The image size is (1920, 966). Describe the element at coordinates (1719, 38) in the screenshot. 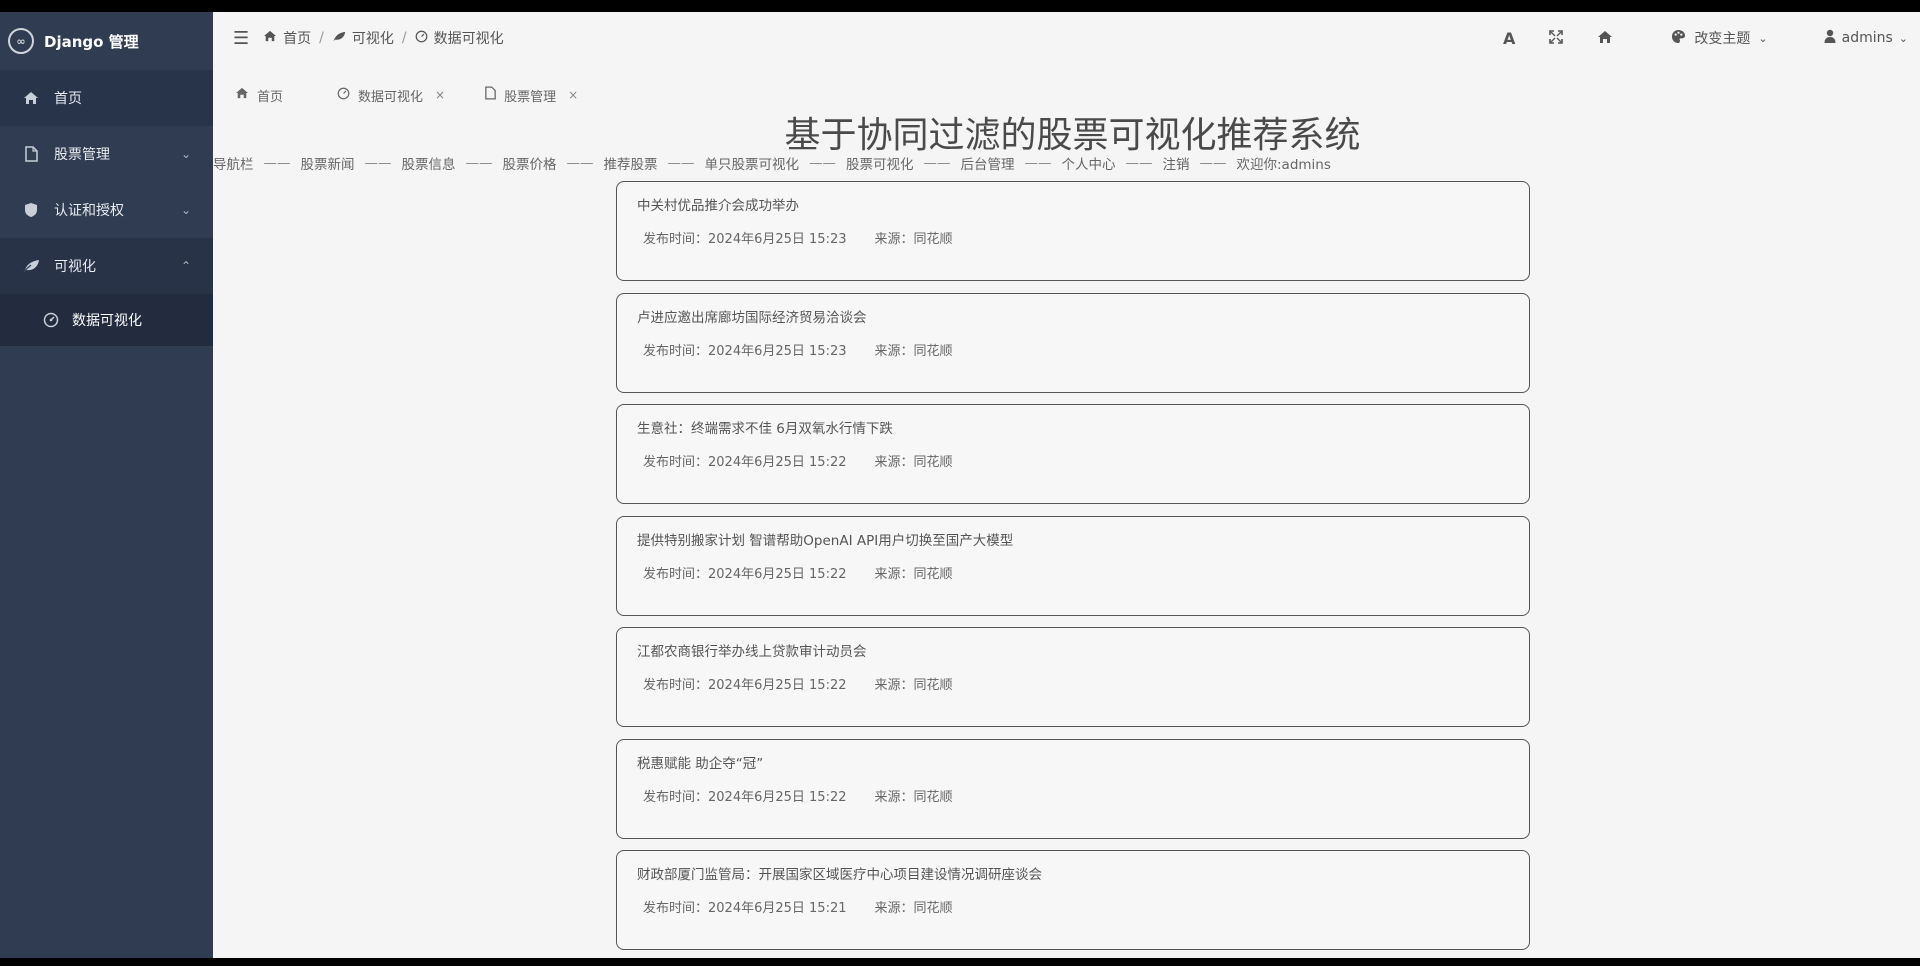

I see `theme-switcher: 改变主题 ⌄` at that location.